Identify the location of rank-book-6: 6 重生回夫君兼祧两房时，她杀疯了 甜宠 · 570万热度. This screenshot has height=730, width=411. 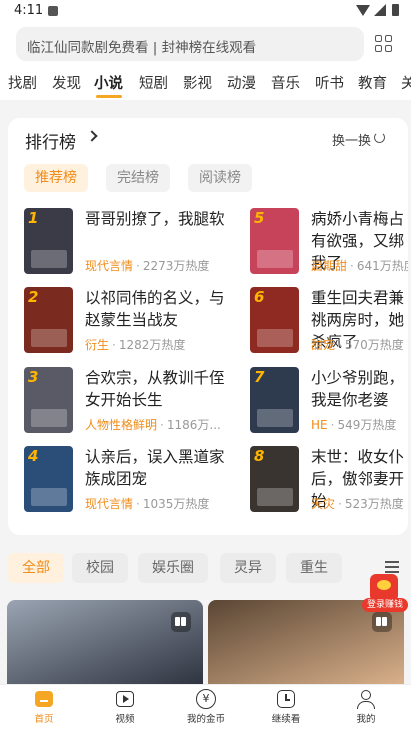
(329, 322).